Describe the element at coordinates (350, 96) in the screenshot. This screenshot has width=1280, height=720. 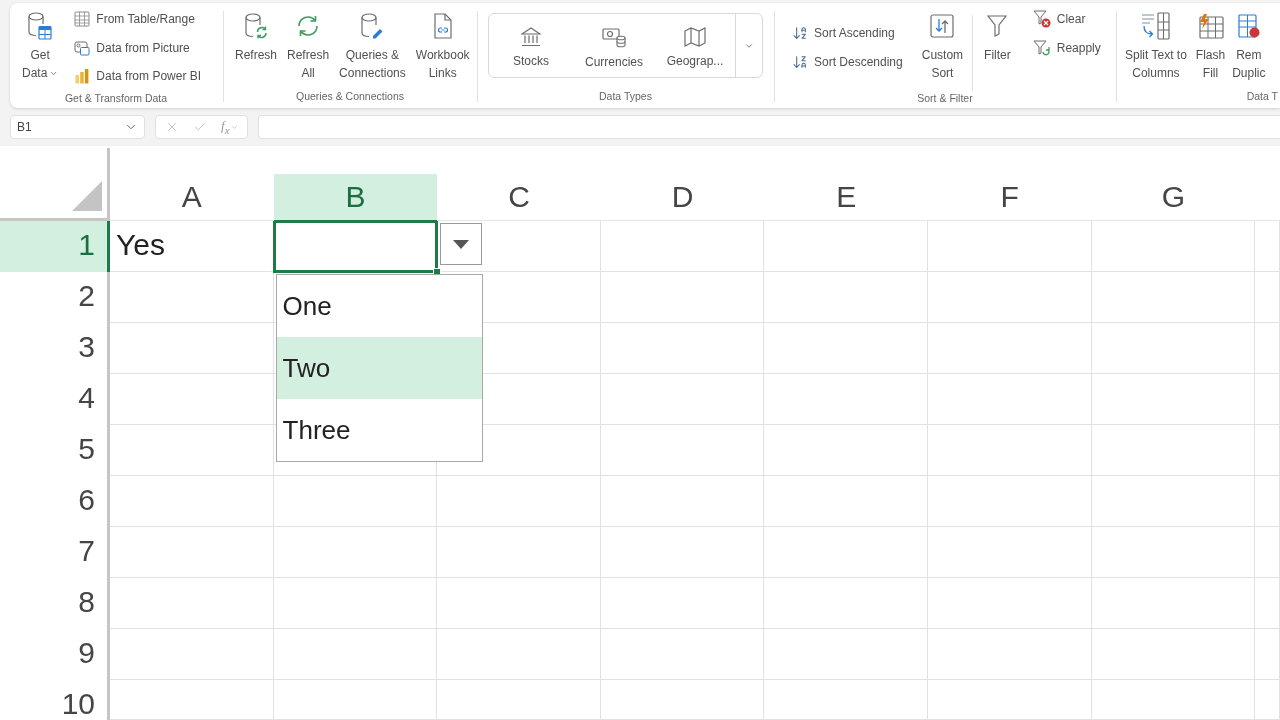
I see `group-label: Queries & Connections` at that location.